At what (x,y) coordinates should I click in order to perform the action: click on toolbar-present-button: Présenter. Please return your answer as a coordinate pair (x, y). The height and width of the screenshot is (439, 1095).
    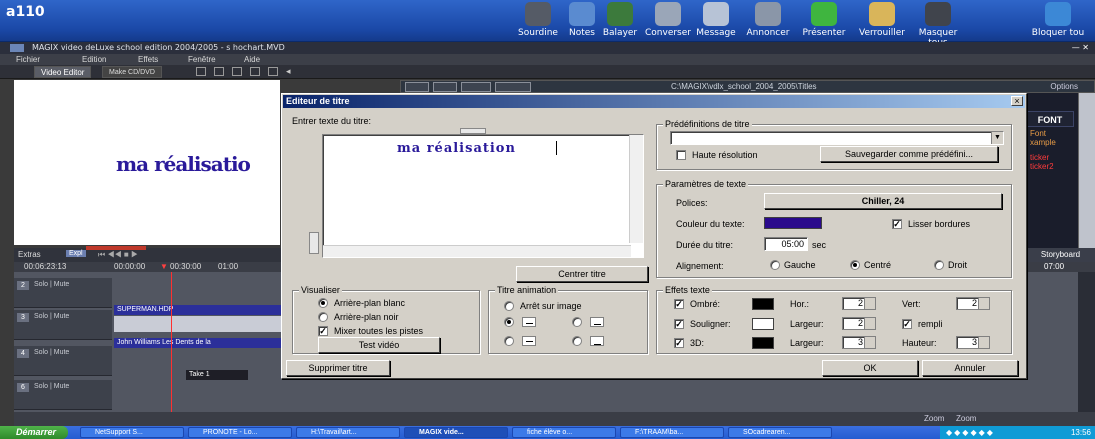
    Looking at the image, I should click on (824, 21).